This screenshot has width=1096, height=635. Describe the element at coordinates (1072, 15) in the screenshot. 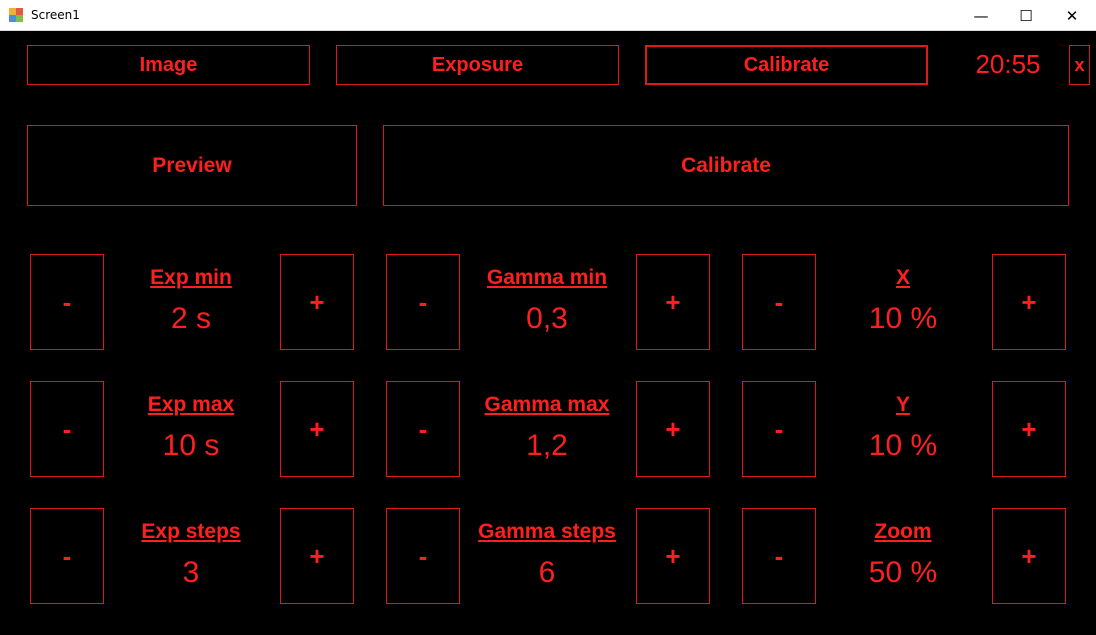

I see `close-icon: ✕` at that location.